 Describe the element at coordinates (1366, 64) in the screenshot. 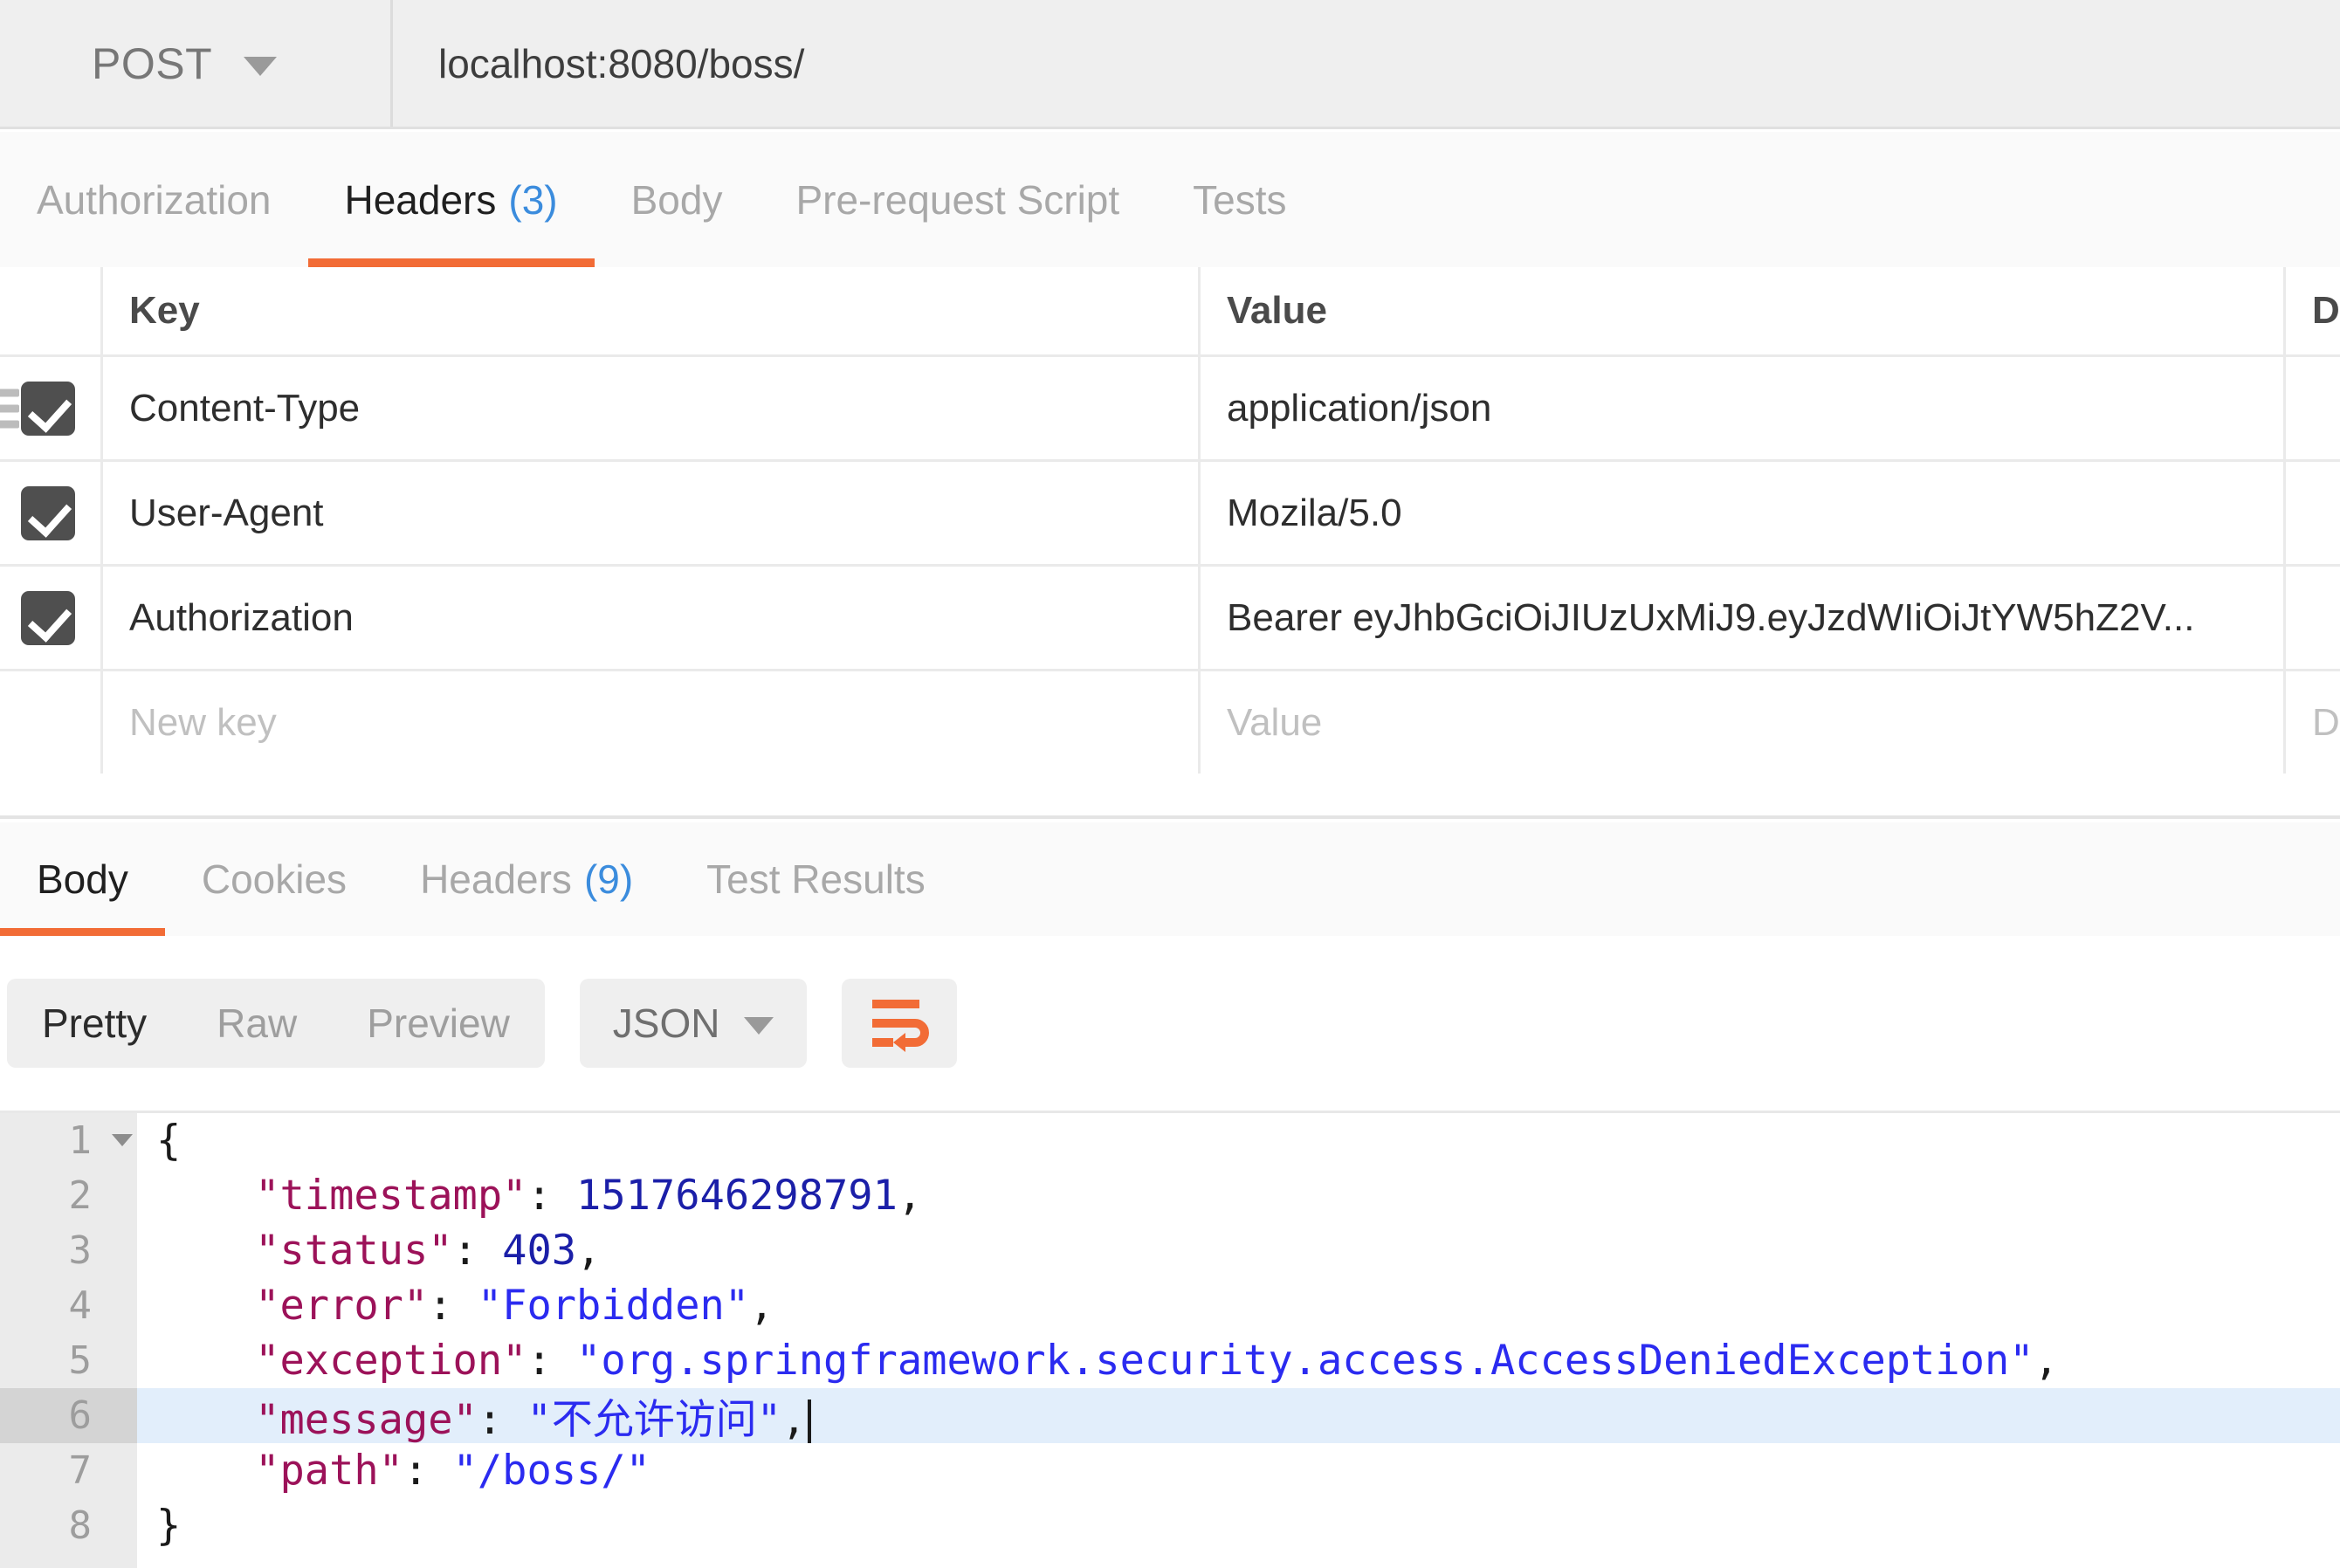

I see `url-input: localhost:8080/boss/` at that location.